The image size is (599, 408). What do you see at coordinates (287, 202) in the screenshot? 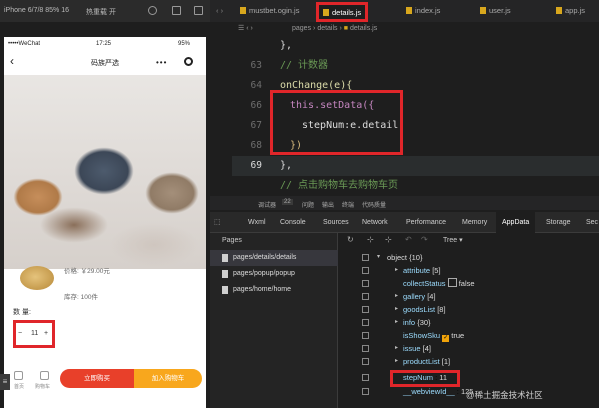
I see `debugger-count-badge: 22` at bounding box center [287, 202].